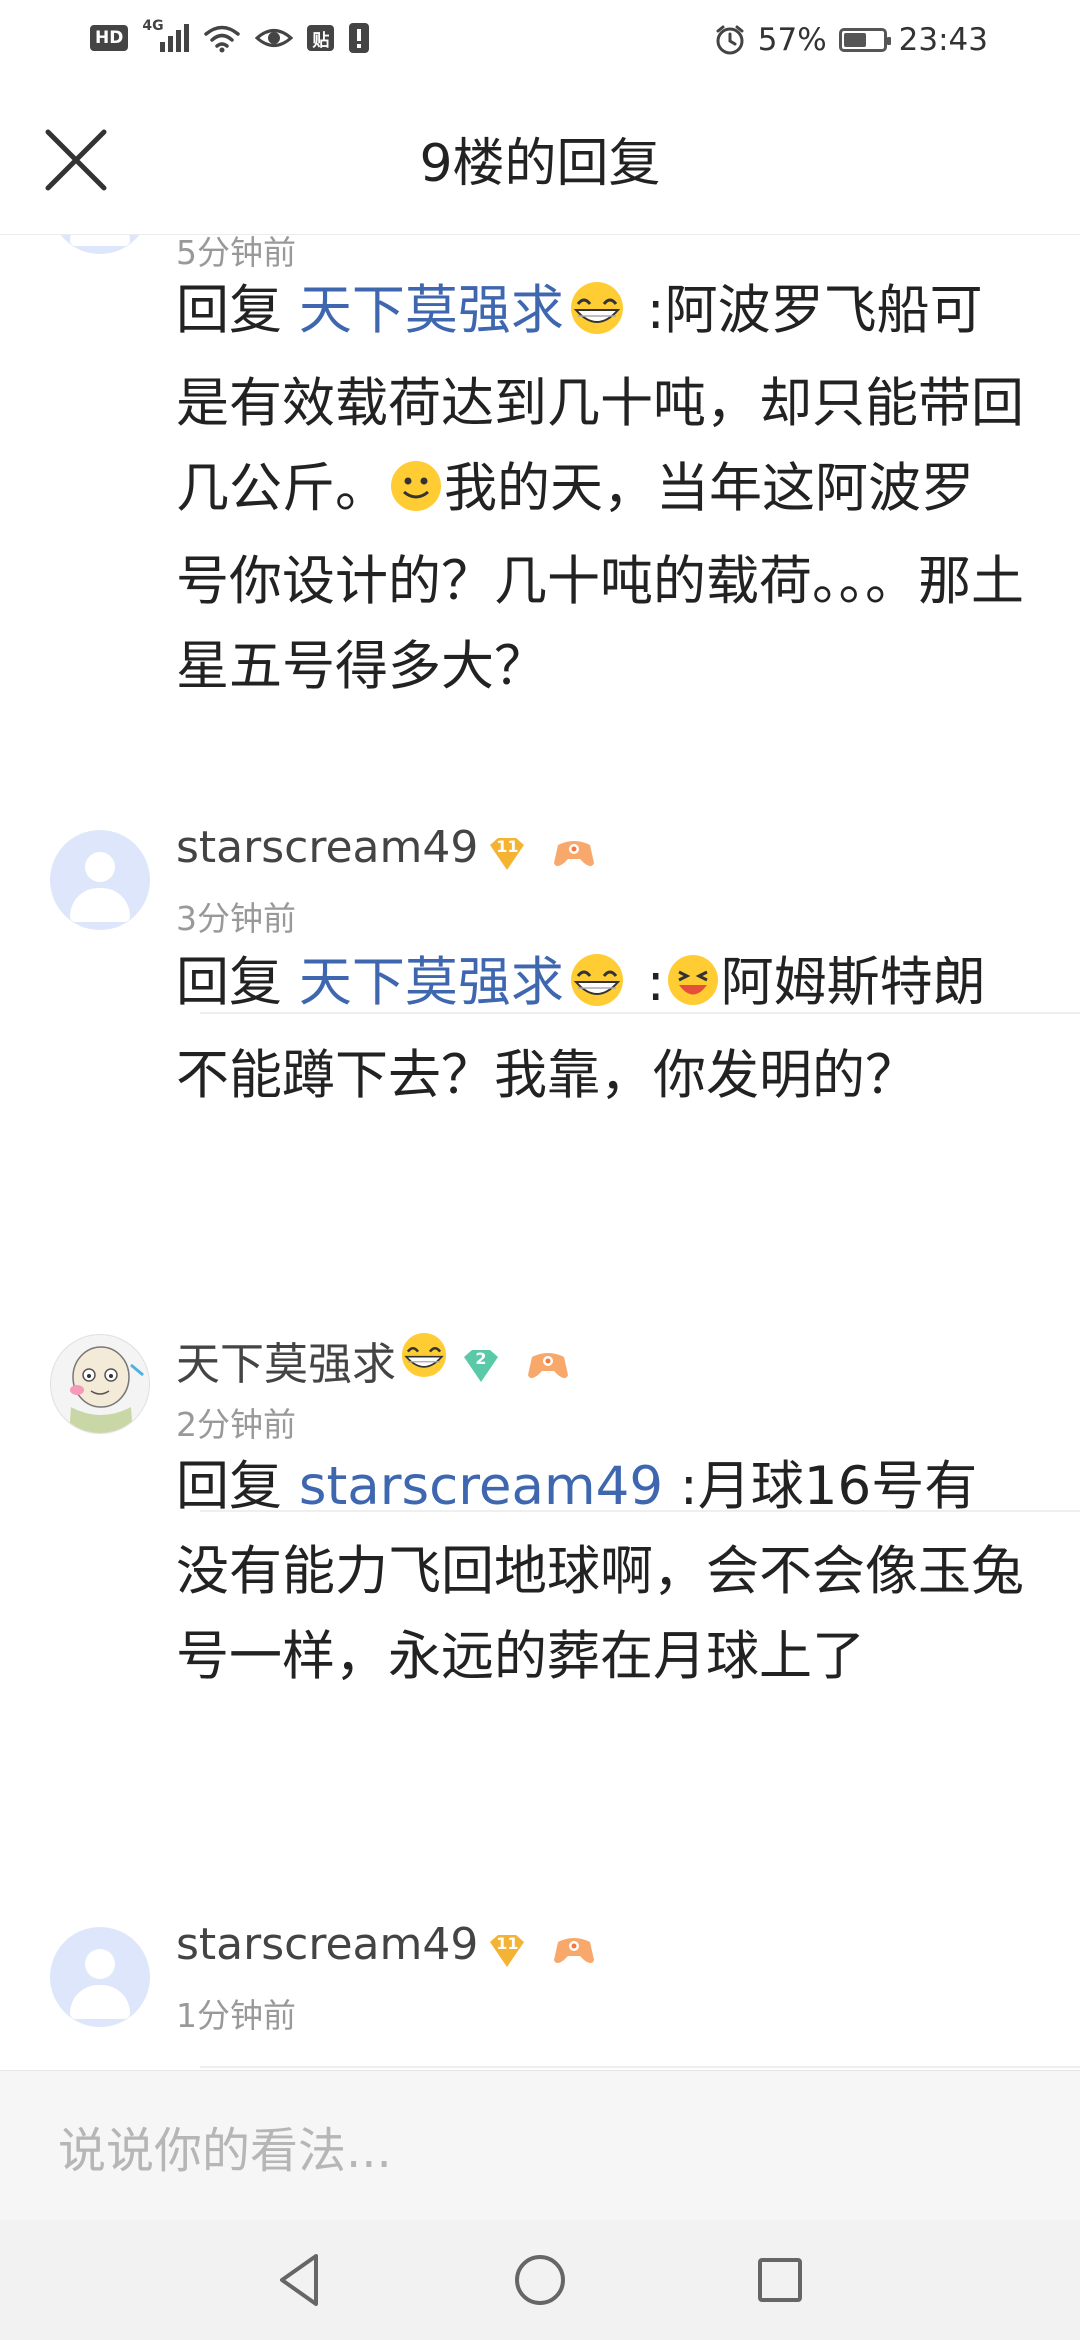  What do you see at coordinates (792, 40) in the screenshot?
I see `battery-percent: 57%` at bounding box center [792, 40].